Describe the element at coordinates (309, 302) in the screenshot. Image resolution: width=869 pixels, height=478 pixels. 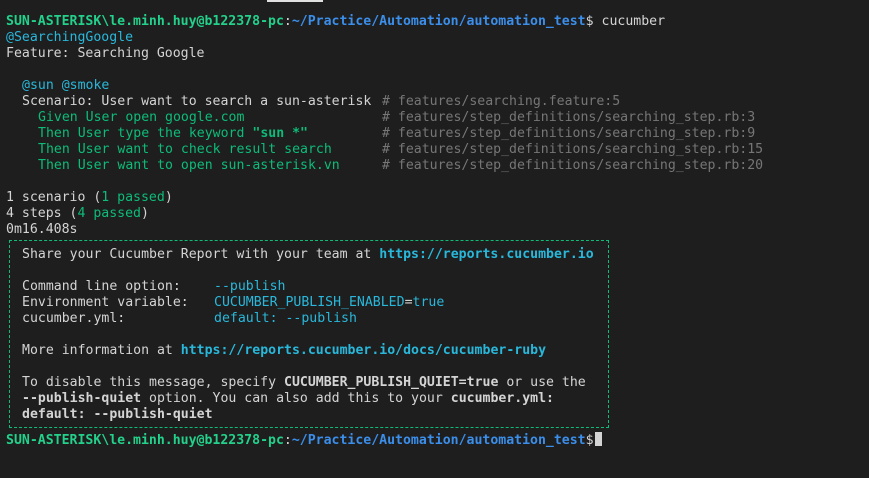
I see `env-name: CUCUMBER_PUBLISH_ENABLED` at that location.